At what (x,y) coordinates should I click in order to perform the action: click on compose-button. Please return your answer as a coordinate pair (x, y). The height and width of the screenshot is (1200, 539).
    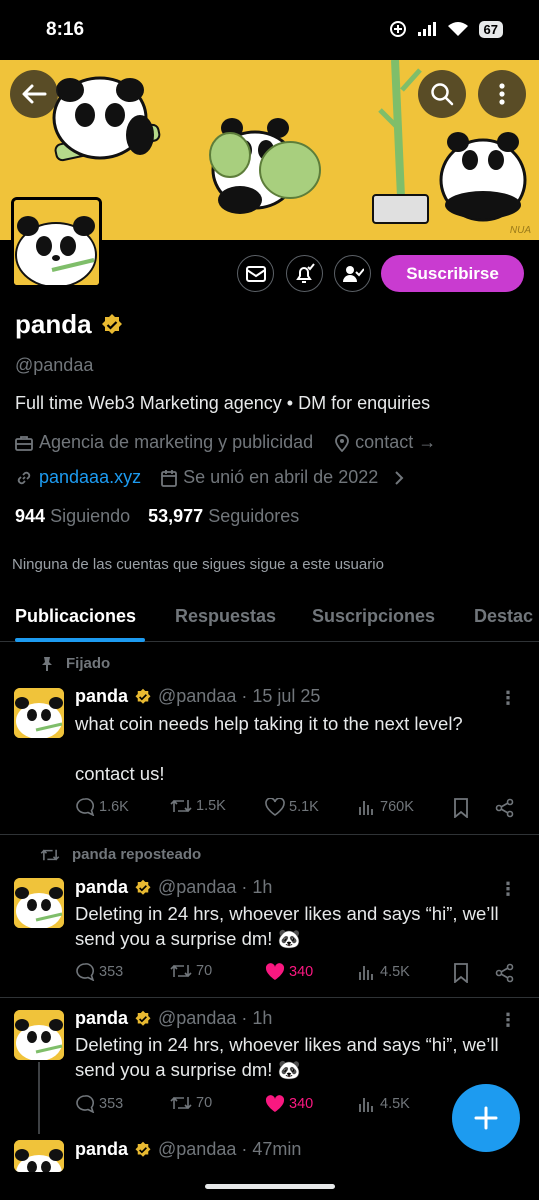
    Looking at the image, I should click on (486, 1118).